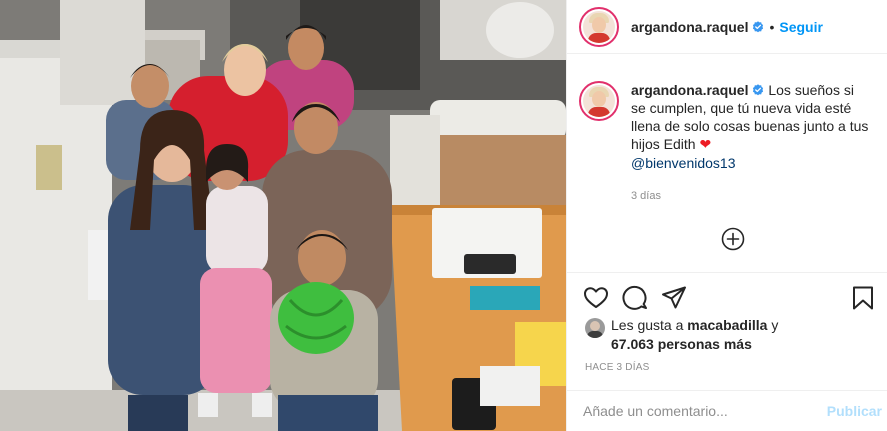 The width and height of the screenshot is (887, 431). I want to click on heart-outline-icon, so click(596, 298).